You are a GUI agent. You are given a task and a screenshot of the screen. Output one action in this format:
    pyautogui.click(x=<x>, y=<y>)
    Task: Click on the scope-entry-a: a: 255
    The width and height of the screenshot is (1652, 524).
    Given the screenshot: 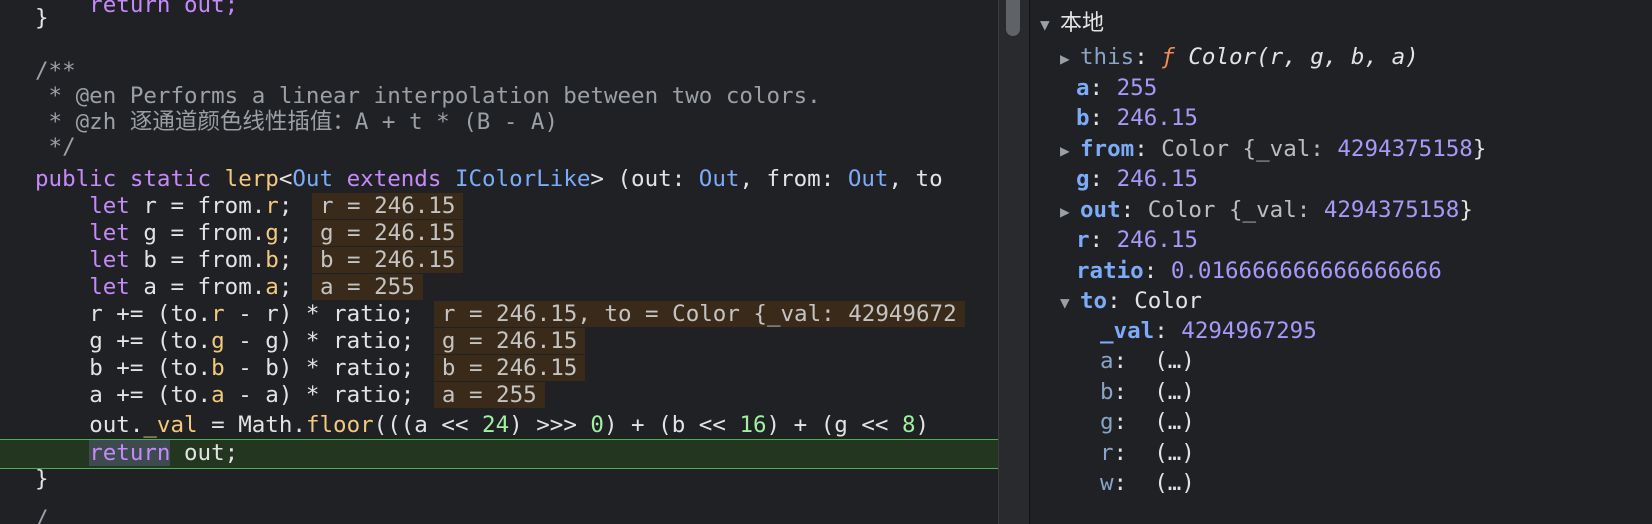 What is the action you would take?
    pyautogui.click(x=1116, y=88)
    